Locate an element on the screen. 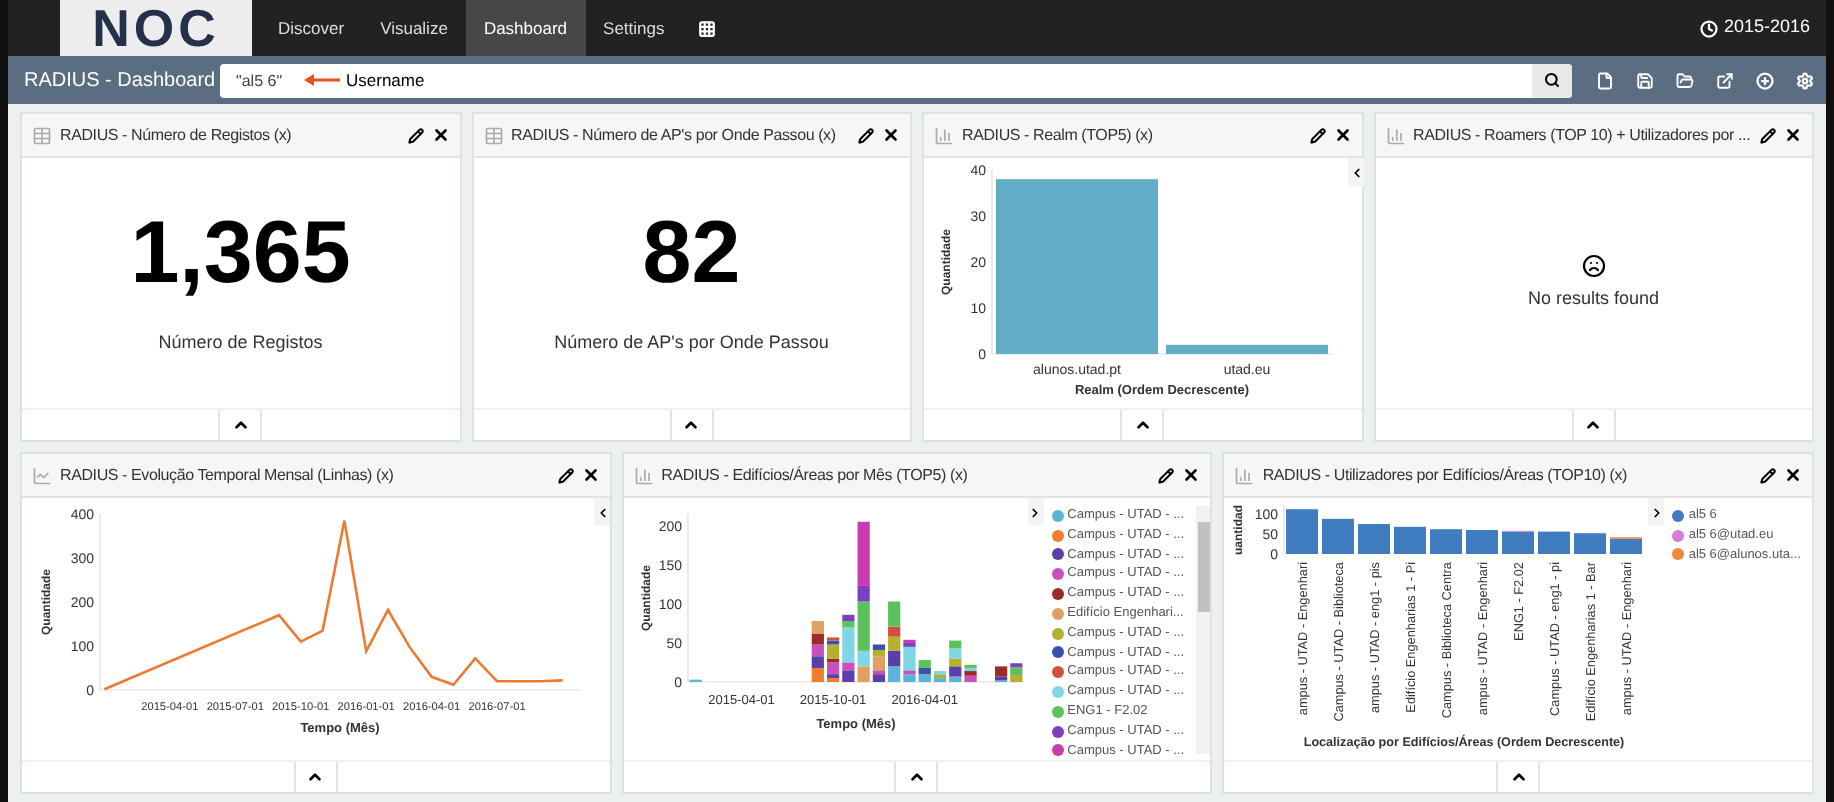 The width and height of the screenshot is (1834, 802). share-icon is located at coordinates (1725, 80).